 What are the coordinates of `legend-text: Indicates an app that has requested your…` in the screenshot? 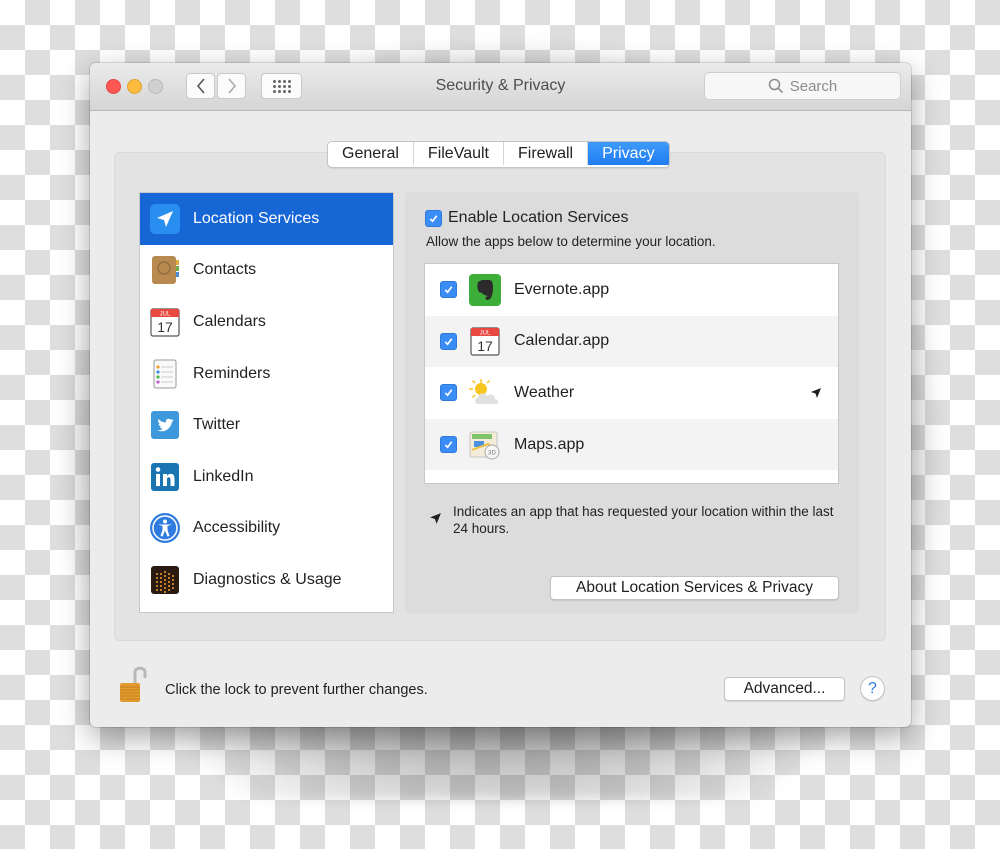 It's located at (643, 520).